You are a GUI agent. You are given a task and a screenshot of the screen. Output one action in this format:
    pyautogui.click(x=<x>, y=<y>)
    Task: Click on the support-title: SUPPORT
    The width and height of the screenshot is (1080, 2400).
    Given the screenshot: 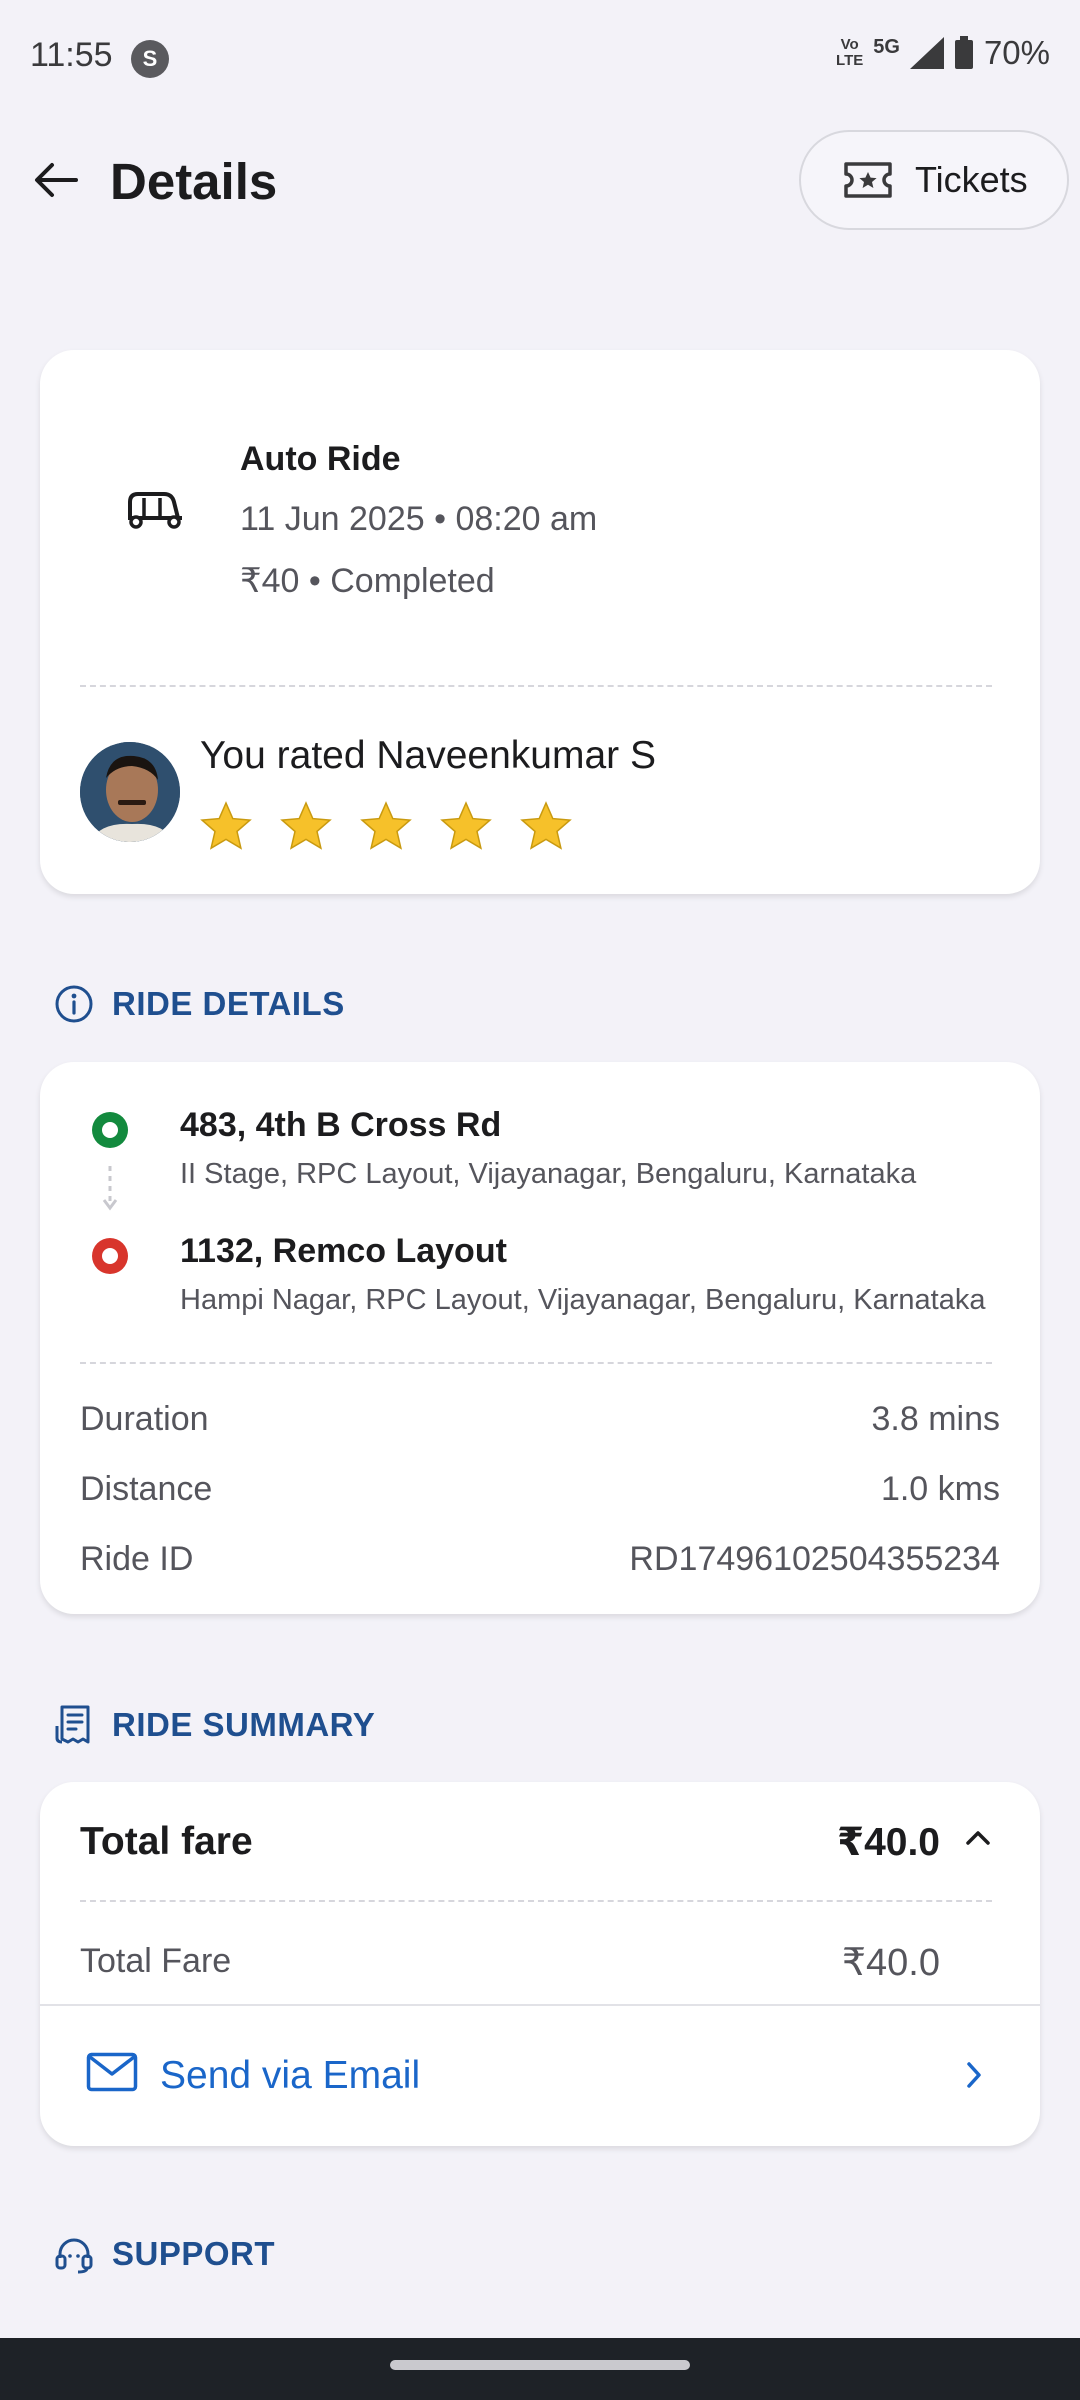 What is the action you would take?
    pyautogui.click(x=194, y=2253)
    